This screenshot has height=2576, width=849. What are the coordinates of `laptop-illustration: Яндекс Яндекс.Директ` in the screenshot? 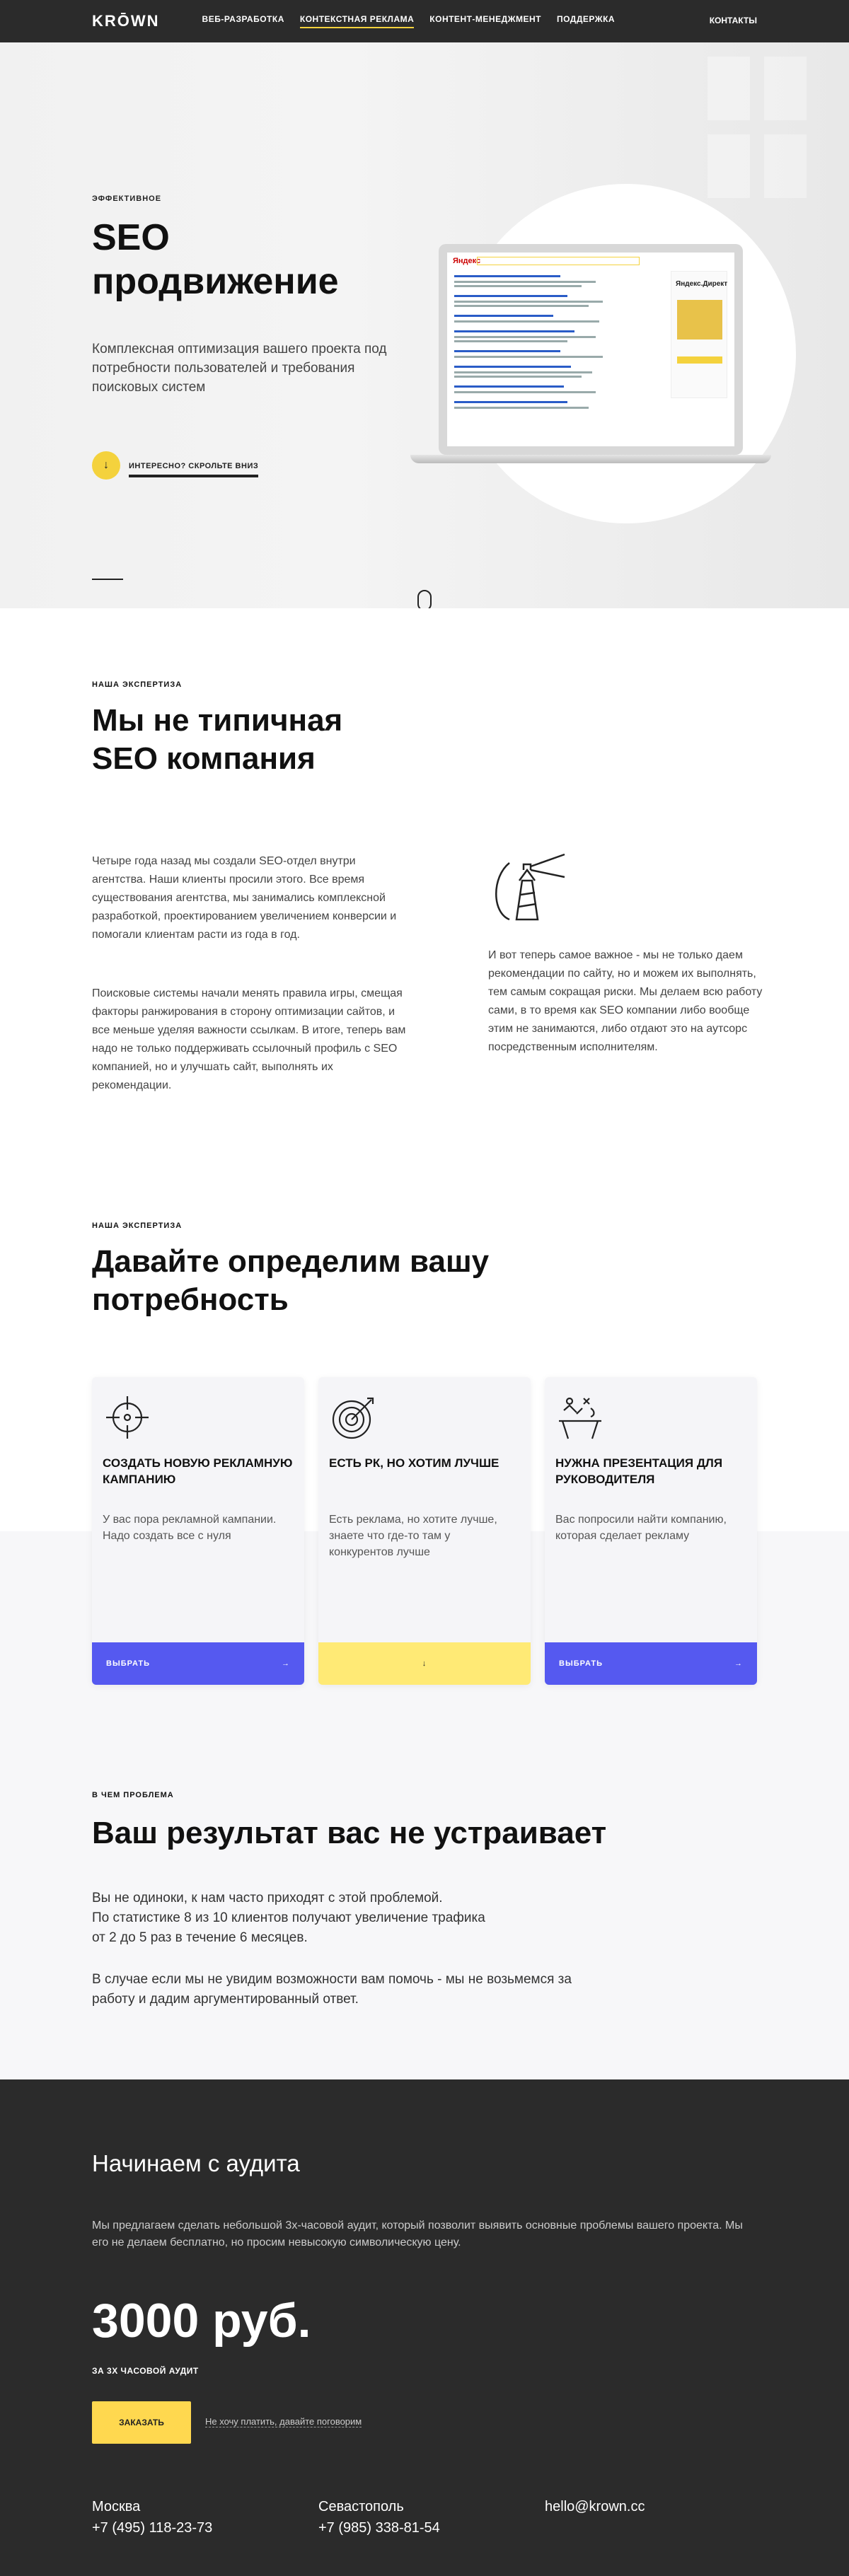 It's located at (591, 353).